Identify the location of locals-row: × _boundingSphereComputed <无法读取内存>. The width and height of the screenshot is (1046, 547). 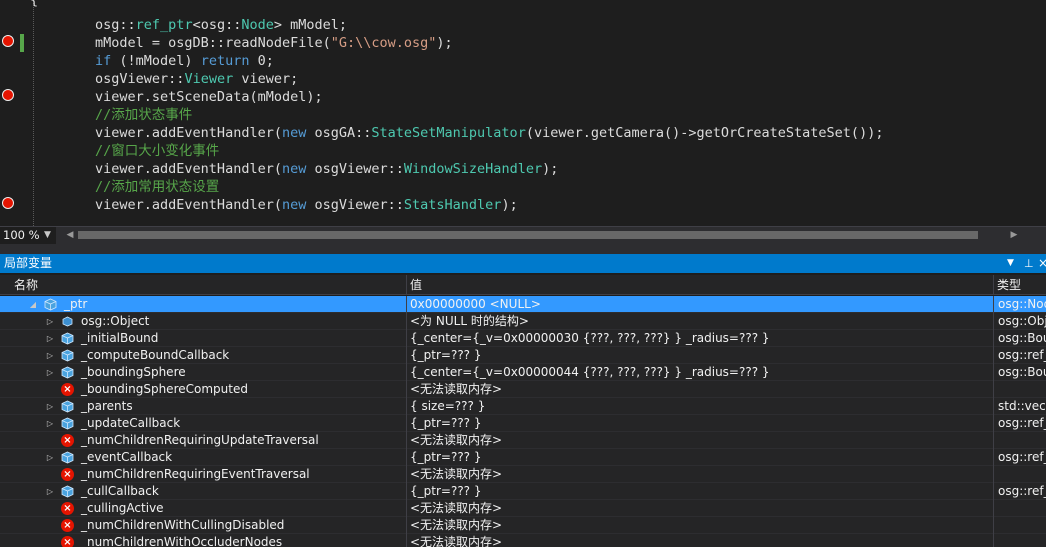
(523, 389).